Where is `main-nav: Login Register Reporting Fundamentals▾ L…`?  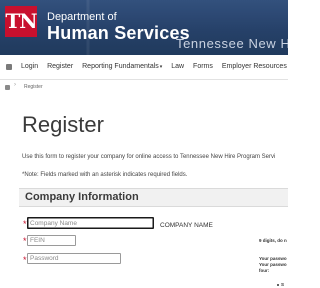 main-nav: Login Register Reporting Fundamentals▾ L… is located at coordinates (144, 68).